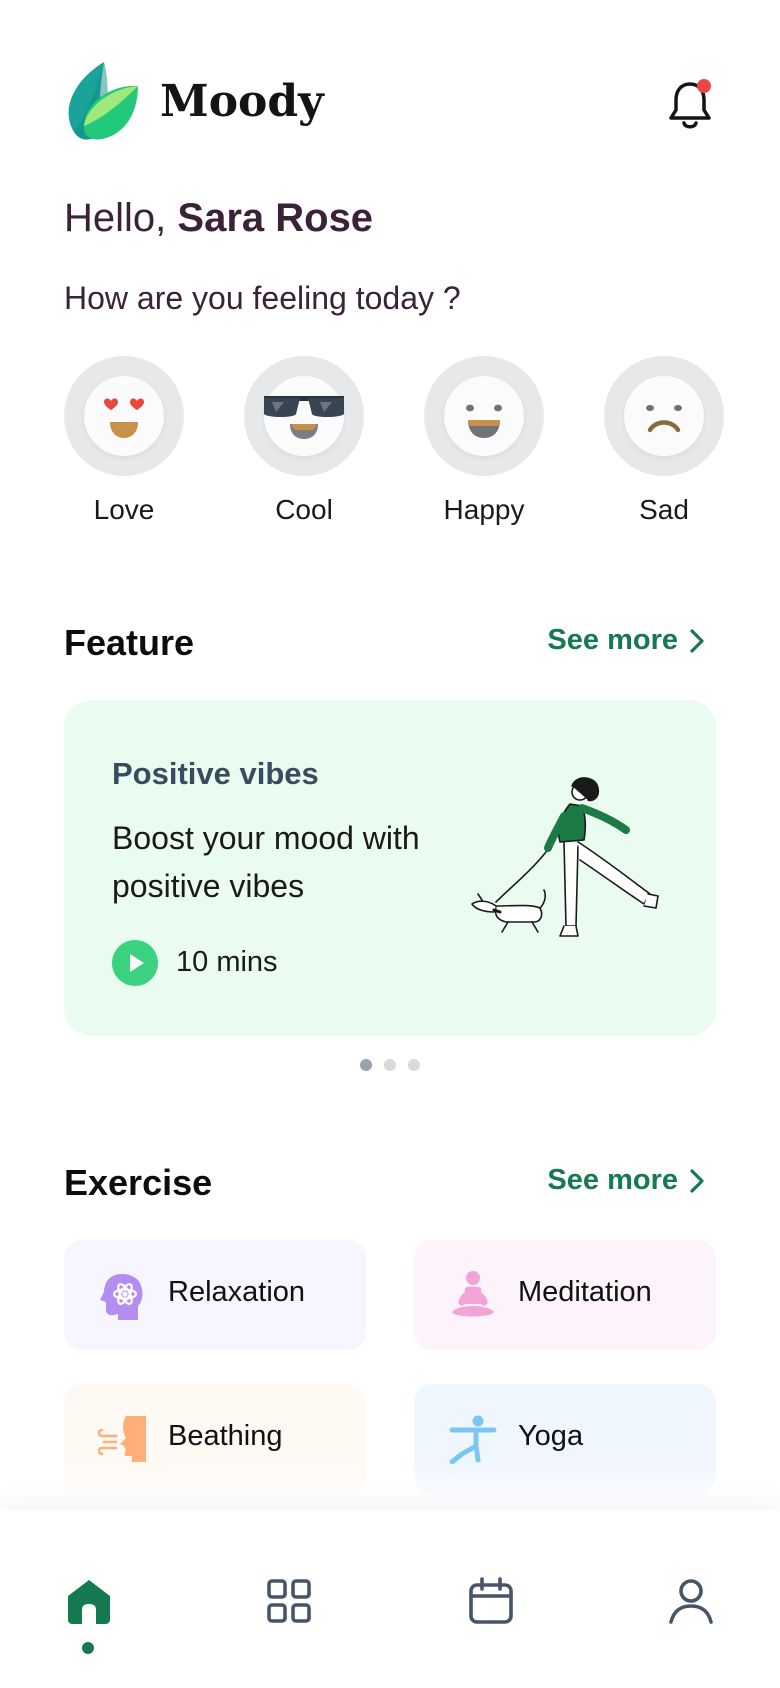  I want to click on mood-happy-ring, so click(484, 416).